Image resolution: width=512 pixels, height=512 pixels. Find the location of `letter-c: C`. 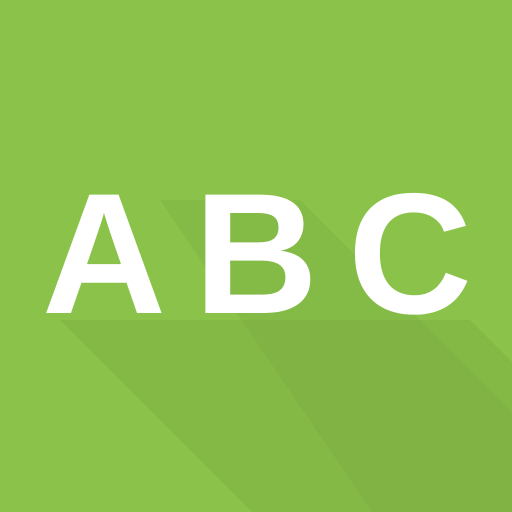

letter-c: C is located at coordinates (410, 254).